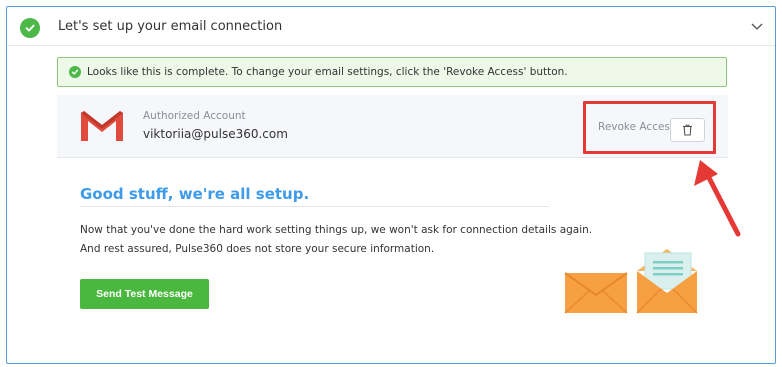 The image size is (782, 367). I want to click on trash-icon, so click(687, 130).